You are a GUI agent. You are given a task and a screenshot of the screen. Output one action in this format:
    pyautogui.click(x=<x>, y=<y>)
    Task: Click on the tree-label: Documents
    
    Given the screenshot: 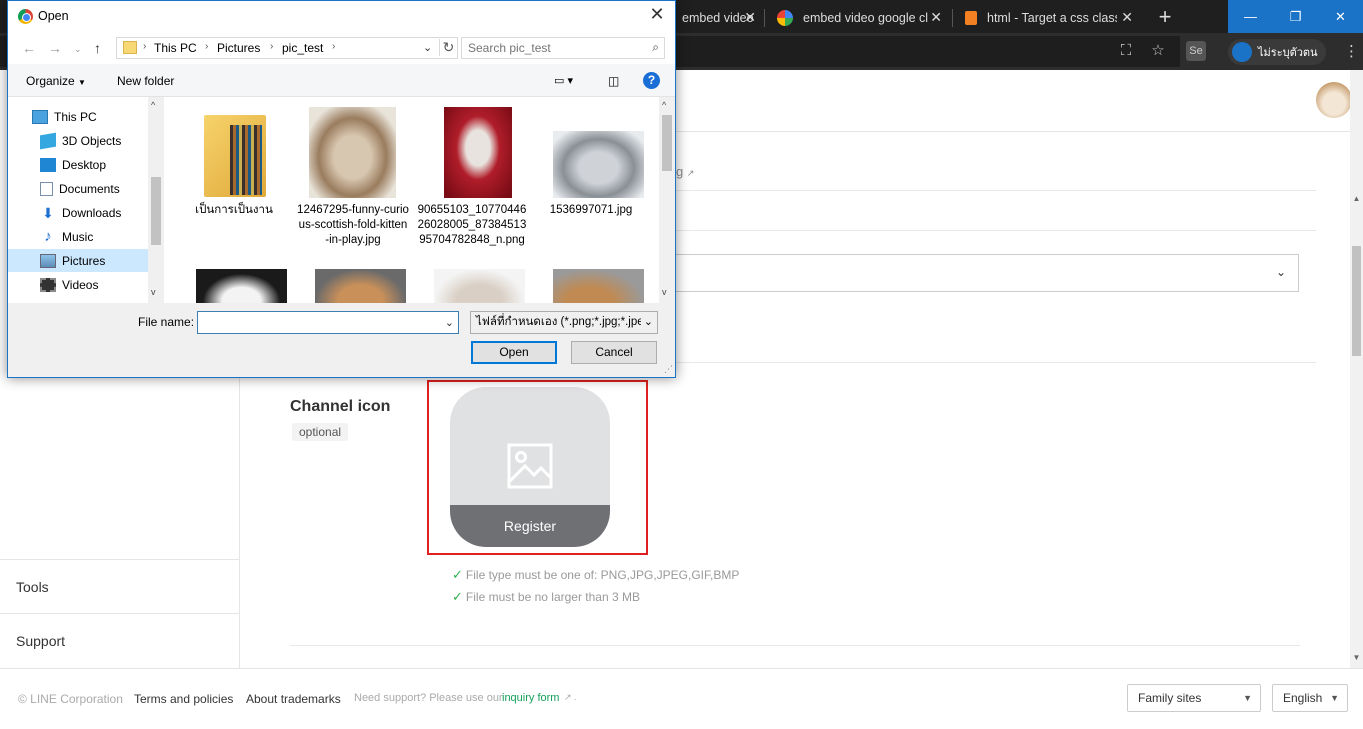 What is the action you would take?
    pyautogui.click(x=89, y=188)
    